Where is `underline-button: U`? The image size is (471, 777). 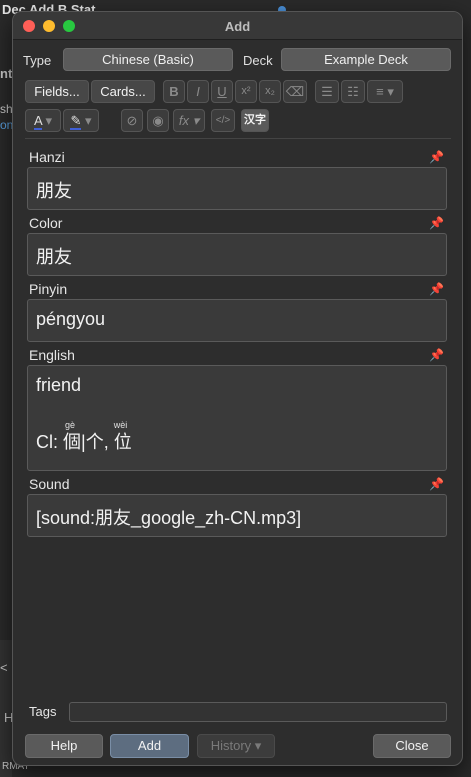 underline-button: U is located at coordinates (222, 91).